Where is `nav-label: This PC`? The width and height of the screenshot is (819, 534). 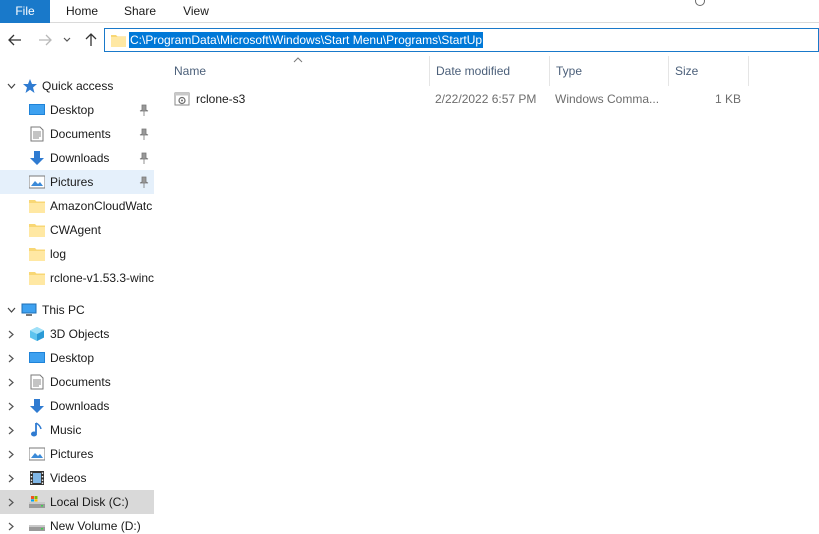
nav-label: This PC is located at coordinates (63, 310).